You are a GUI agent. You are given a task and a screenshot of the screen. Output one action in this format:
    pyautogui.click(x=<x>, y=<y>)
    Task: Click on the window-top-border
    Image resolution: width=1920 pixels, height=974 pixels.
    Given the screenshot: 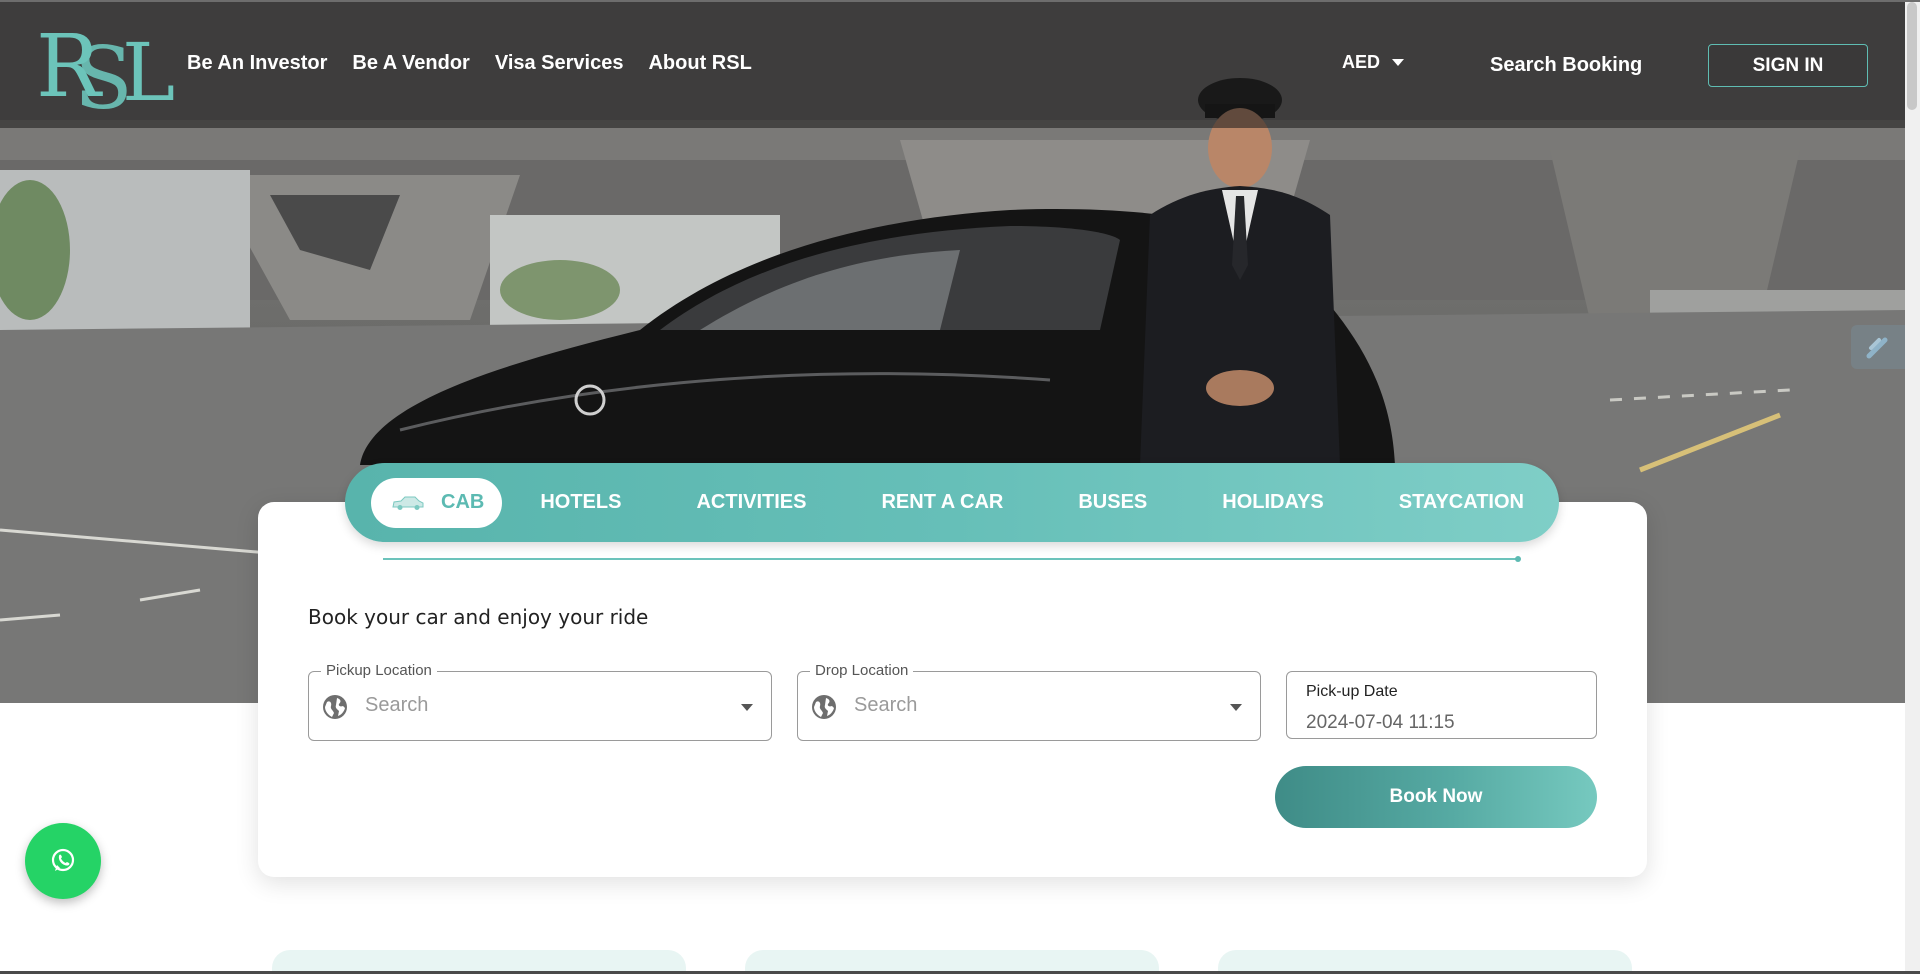 What is the action you would take?
    pyautogui.click(x=960, y=1)
    